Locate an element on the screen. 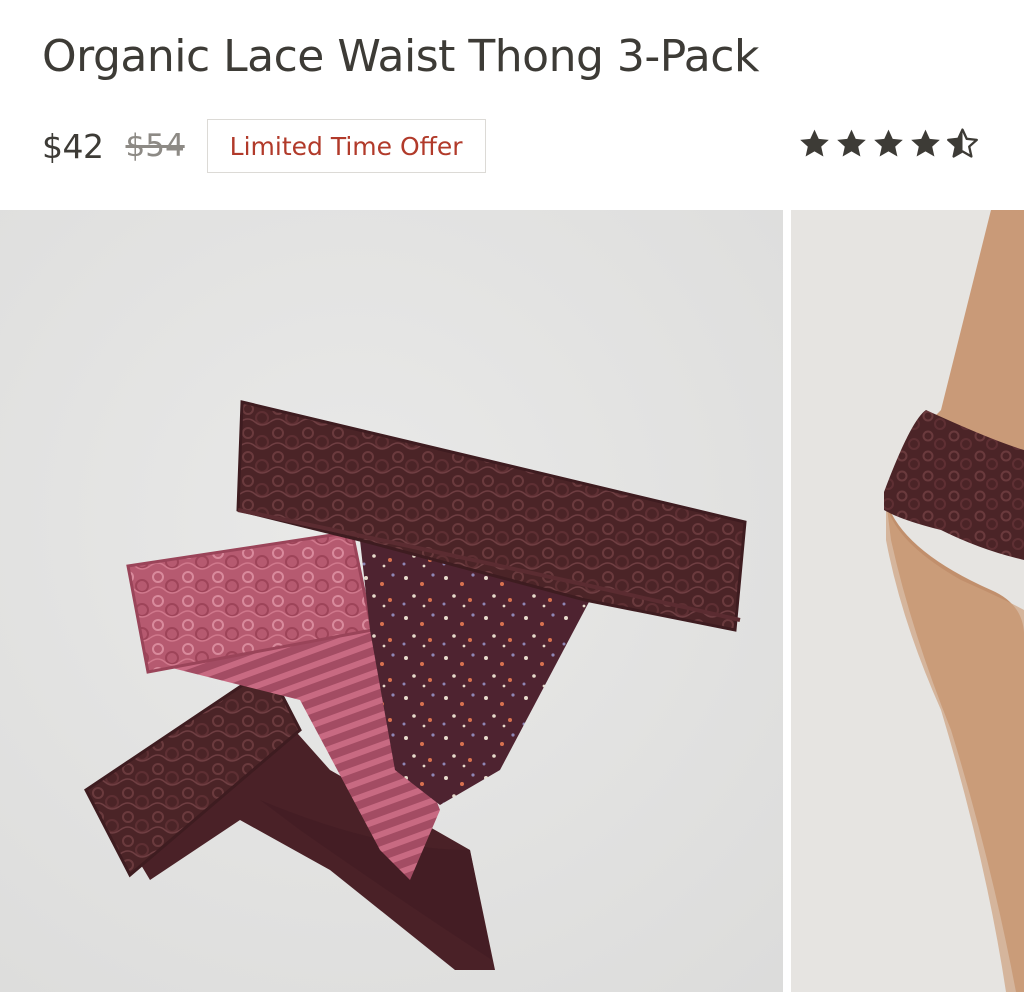 The width and height of the screenshot is (1024, 992). star-rating is located at coordinates (888, 143).